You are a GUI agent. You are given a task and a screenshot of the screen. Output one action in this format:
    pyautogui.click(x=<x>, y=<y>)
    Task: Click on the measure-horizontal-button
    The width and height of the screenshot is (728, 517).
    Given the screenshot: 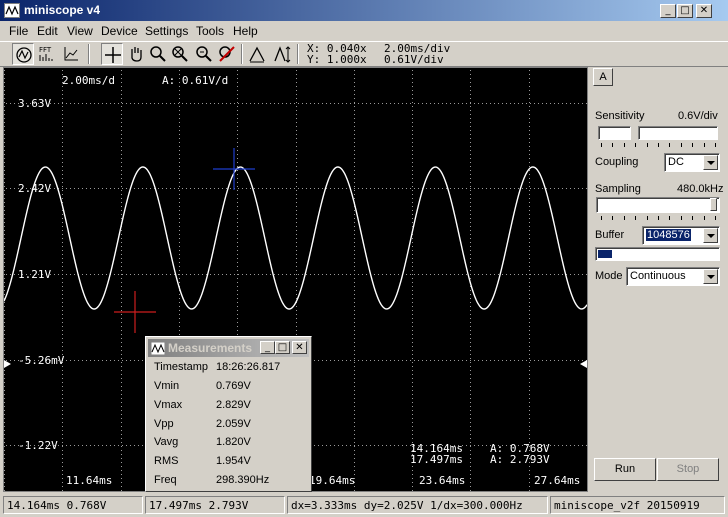 What is the action you would take?
    pyautogui.click(x=257, y=54)
    